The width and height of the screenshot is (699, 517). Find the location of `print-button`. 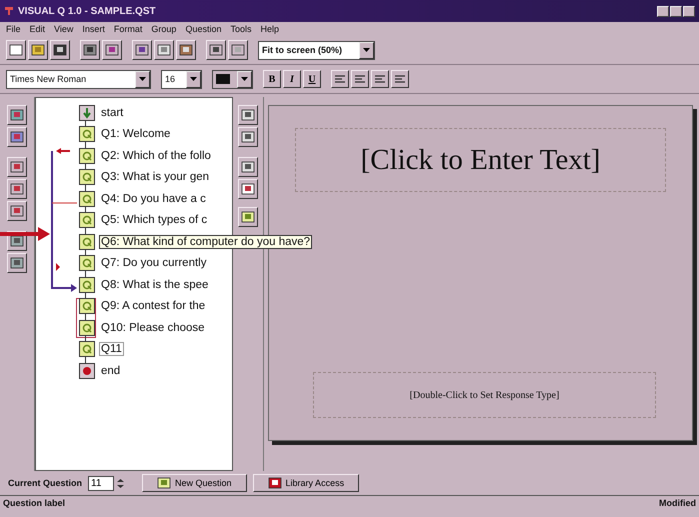

print-button is located at coordinates (90, 50).